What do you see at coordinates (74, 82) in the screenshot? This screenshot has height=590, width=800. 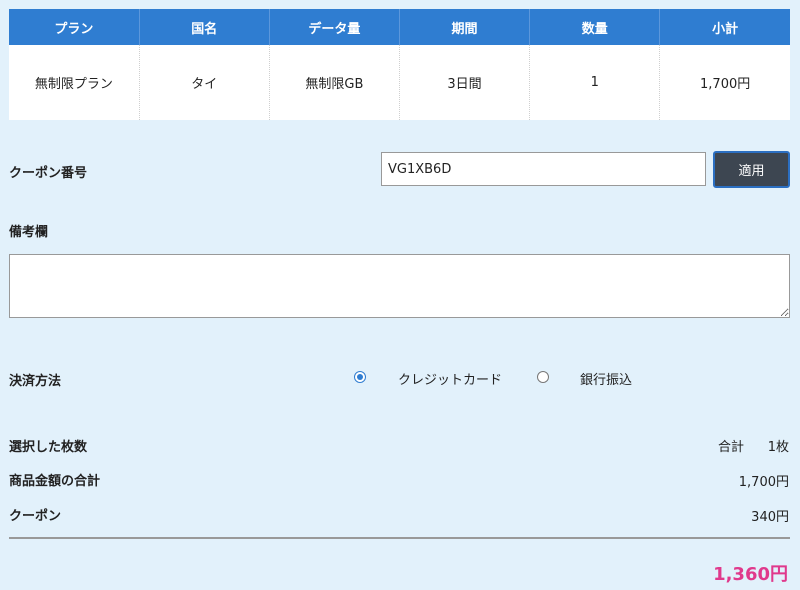 I see `cell-plan: 無制限プラン` at bounding box center [74, 82].